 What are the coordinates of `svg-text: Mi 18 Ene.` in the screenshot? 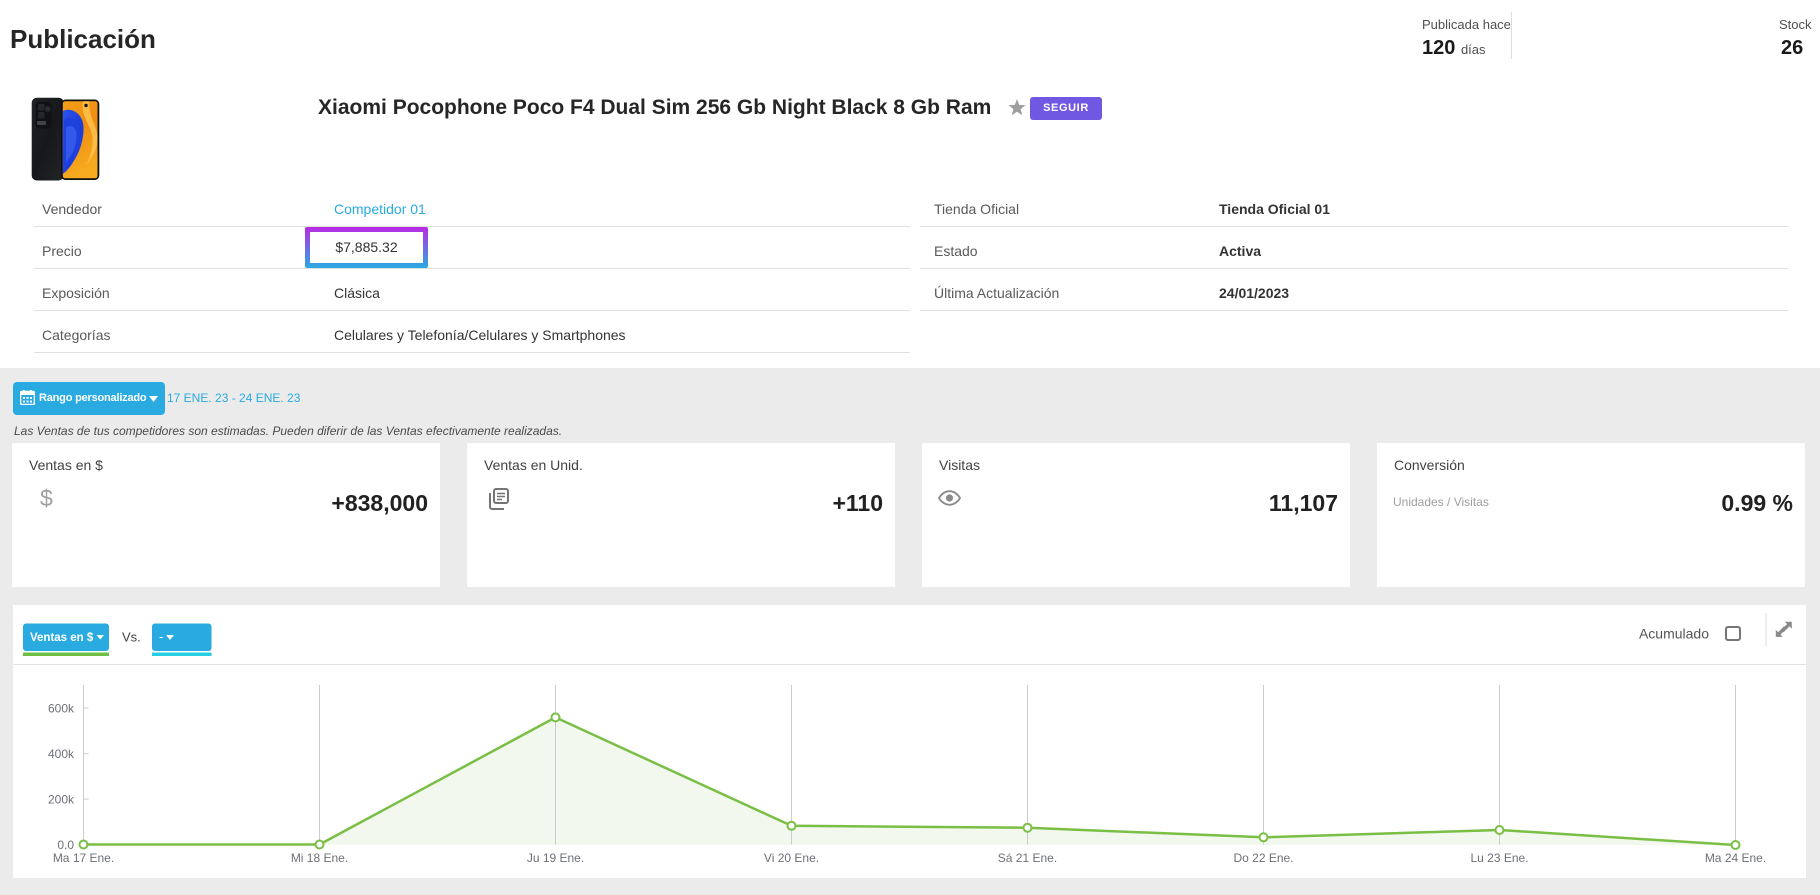 It's located at (319, 858).